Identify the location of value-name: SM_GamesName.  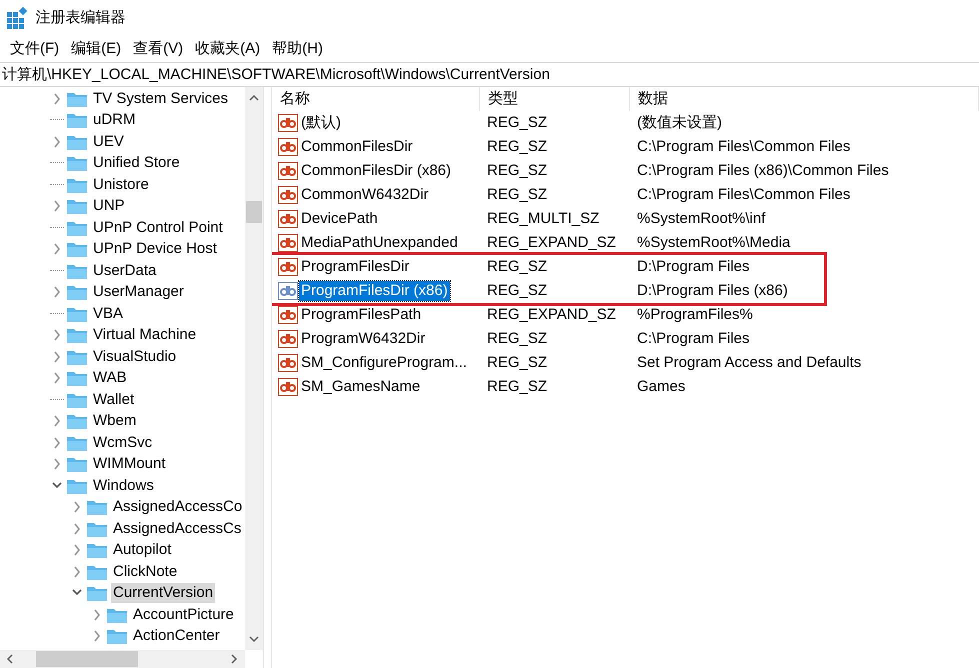
(360, 387).